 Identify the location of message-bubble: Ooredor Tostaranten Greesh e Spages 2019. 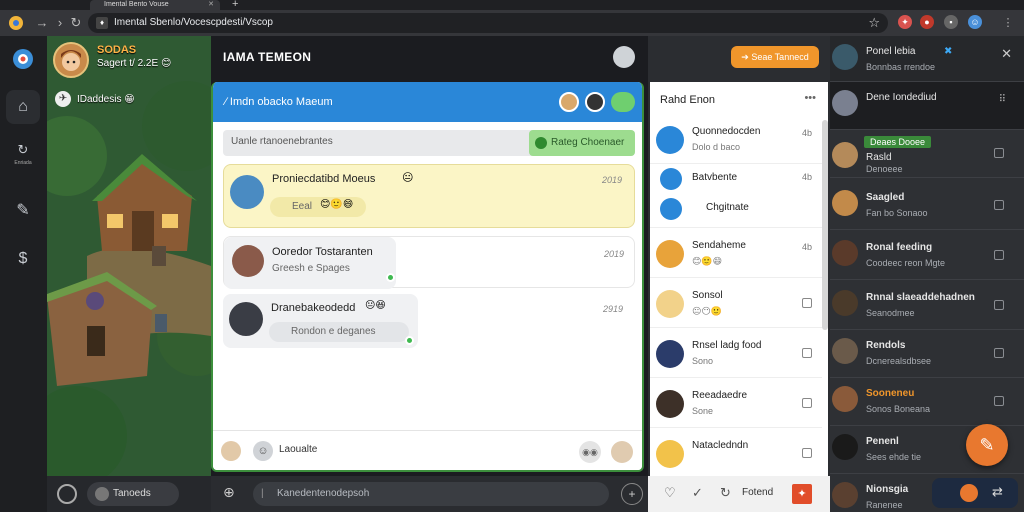
(429, 262).